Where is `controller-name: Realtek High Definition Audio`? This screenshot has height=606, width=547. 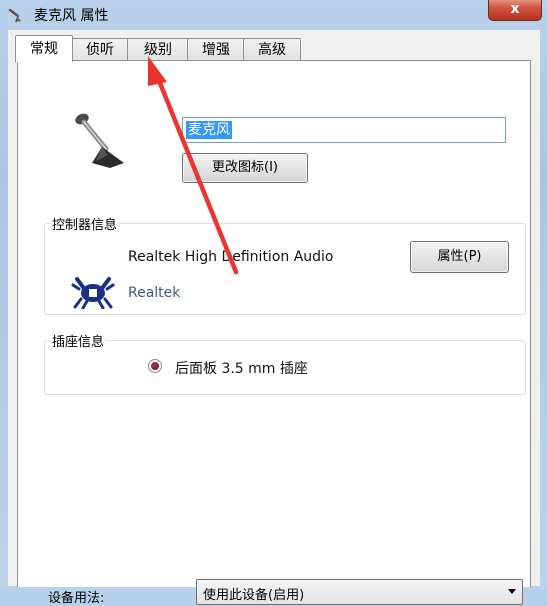
controller-name: Realtek High Definition Audio is located at coordinates (231, 257).